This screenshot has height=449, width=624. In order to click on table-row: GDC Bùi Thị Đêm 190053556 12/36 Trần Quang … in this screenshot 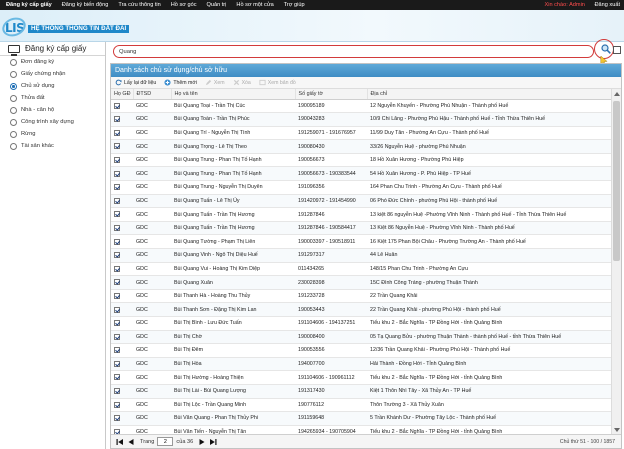, I will do `click(366, 350)`.